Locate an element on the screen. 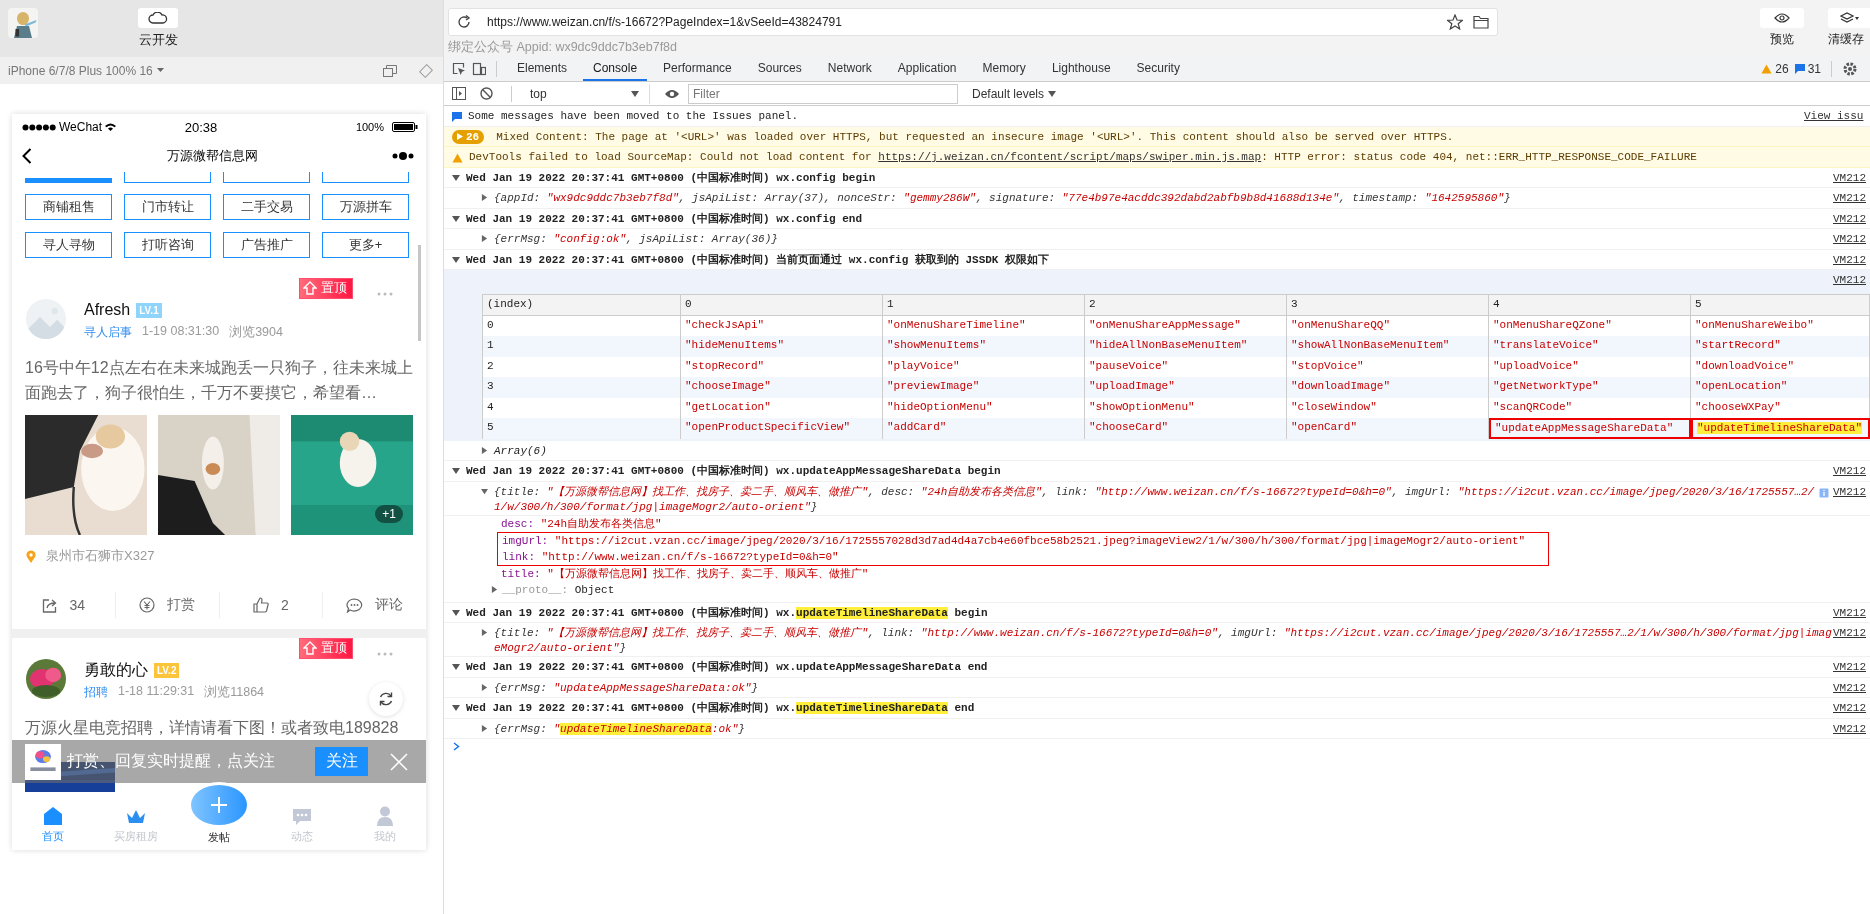 Image resolution: width=1870 pixels, height=914 pixels. folder-icon is located at coordinates (1481, 22).